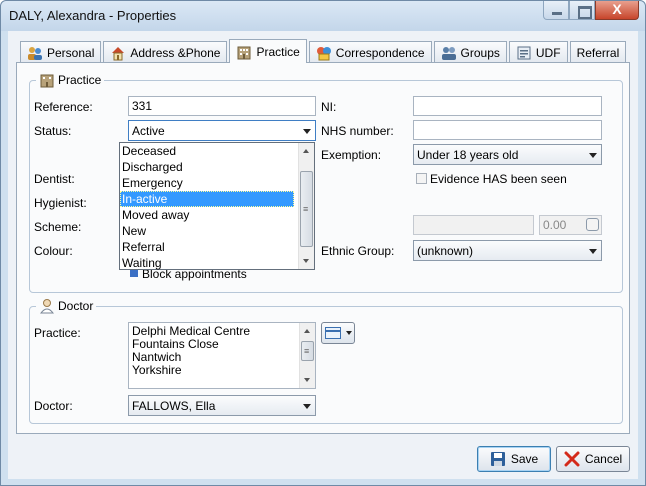 This screenshot has height=486, width=646. I want to click on tab-personal: Personal, so click(61, 52).